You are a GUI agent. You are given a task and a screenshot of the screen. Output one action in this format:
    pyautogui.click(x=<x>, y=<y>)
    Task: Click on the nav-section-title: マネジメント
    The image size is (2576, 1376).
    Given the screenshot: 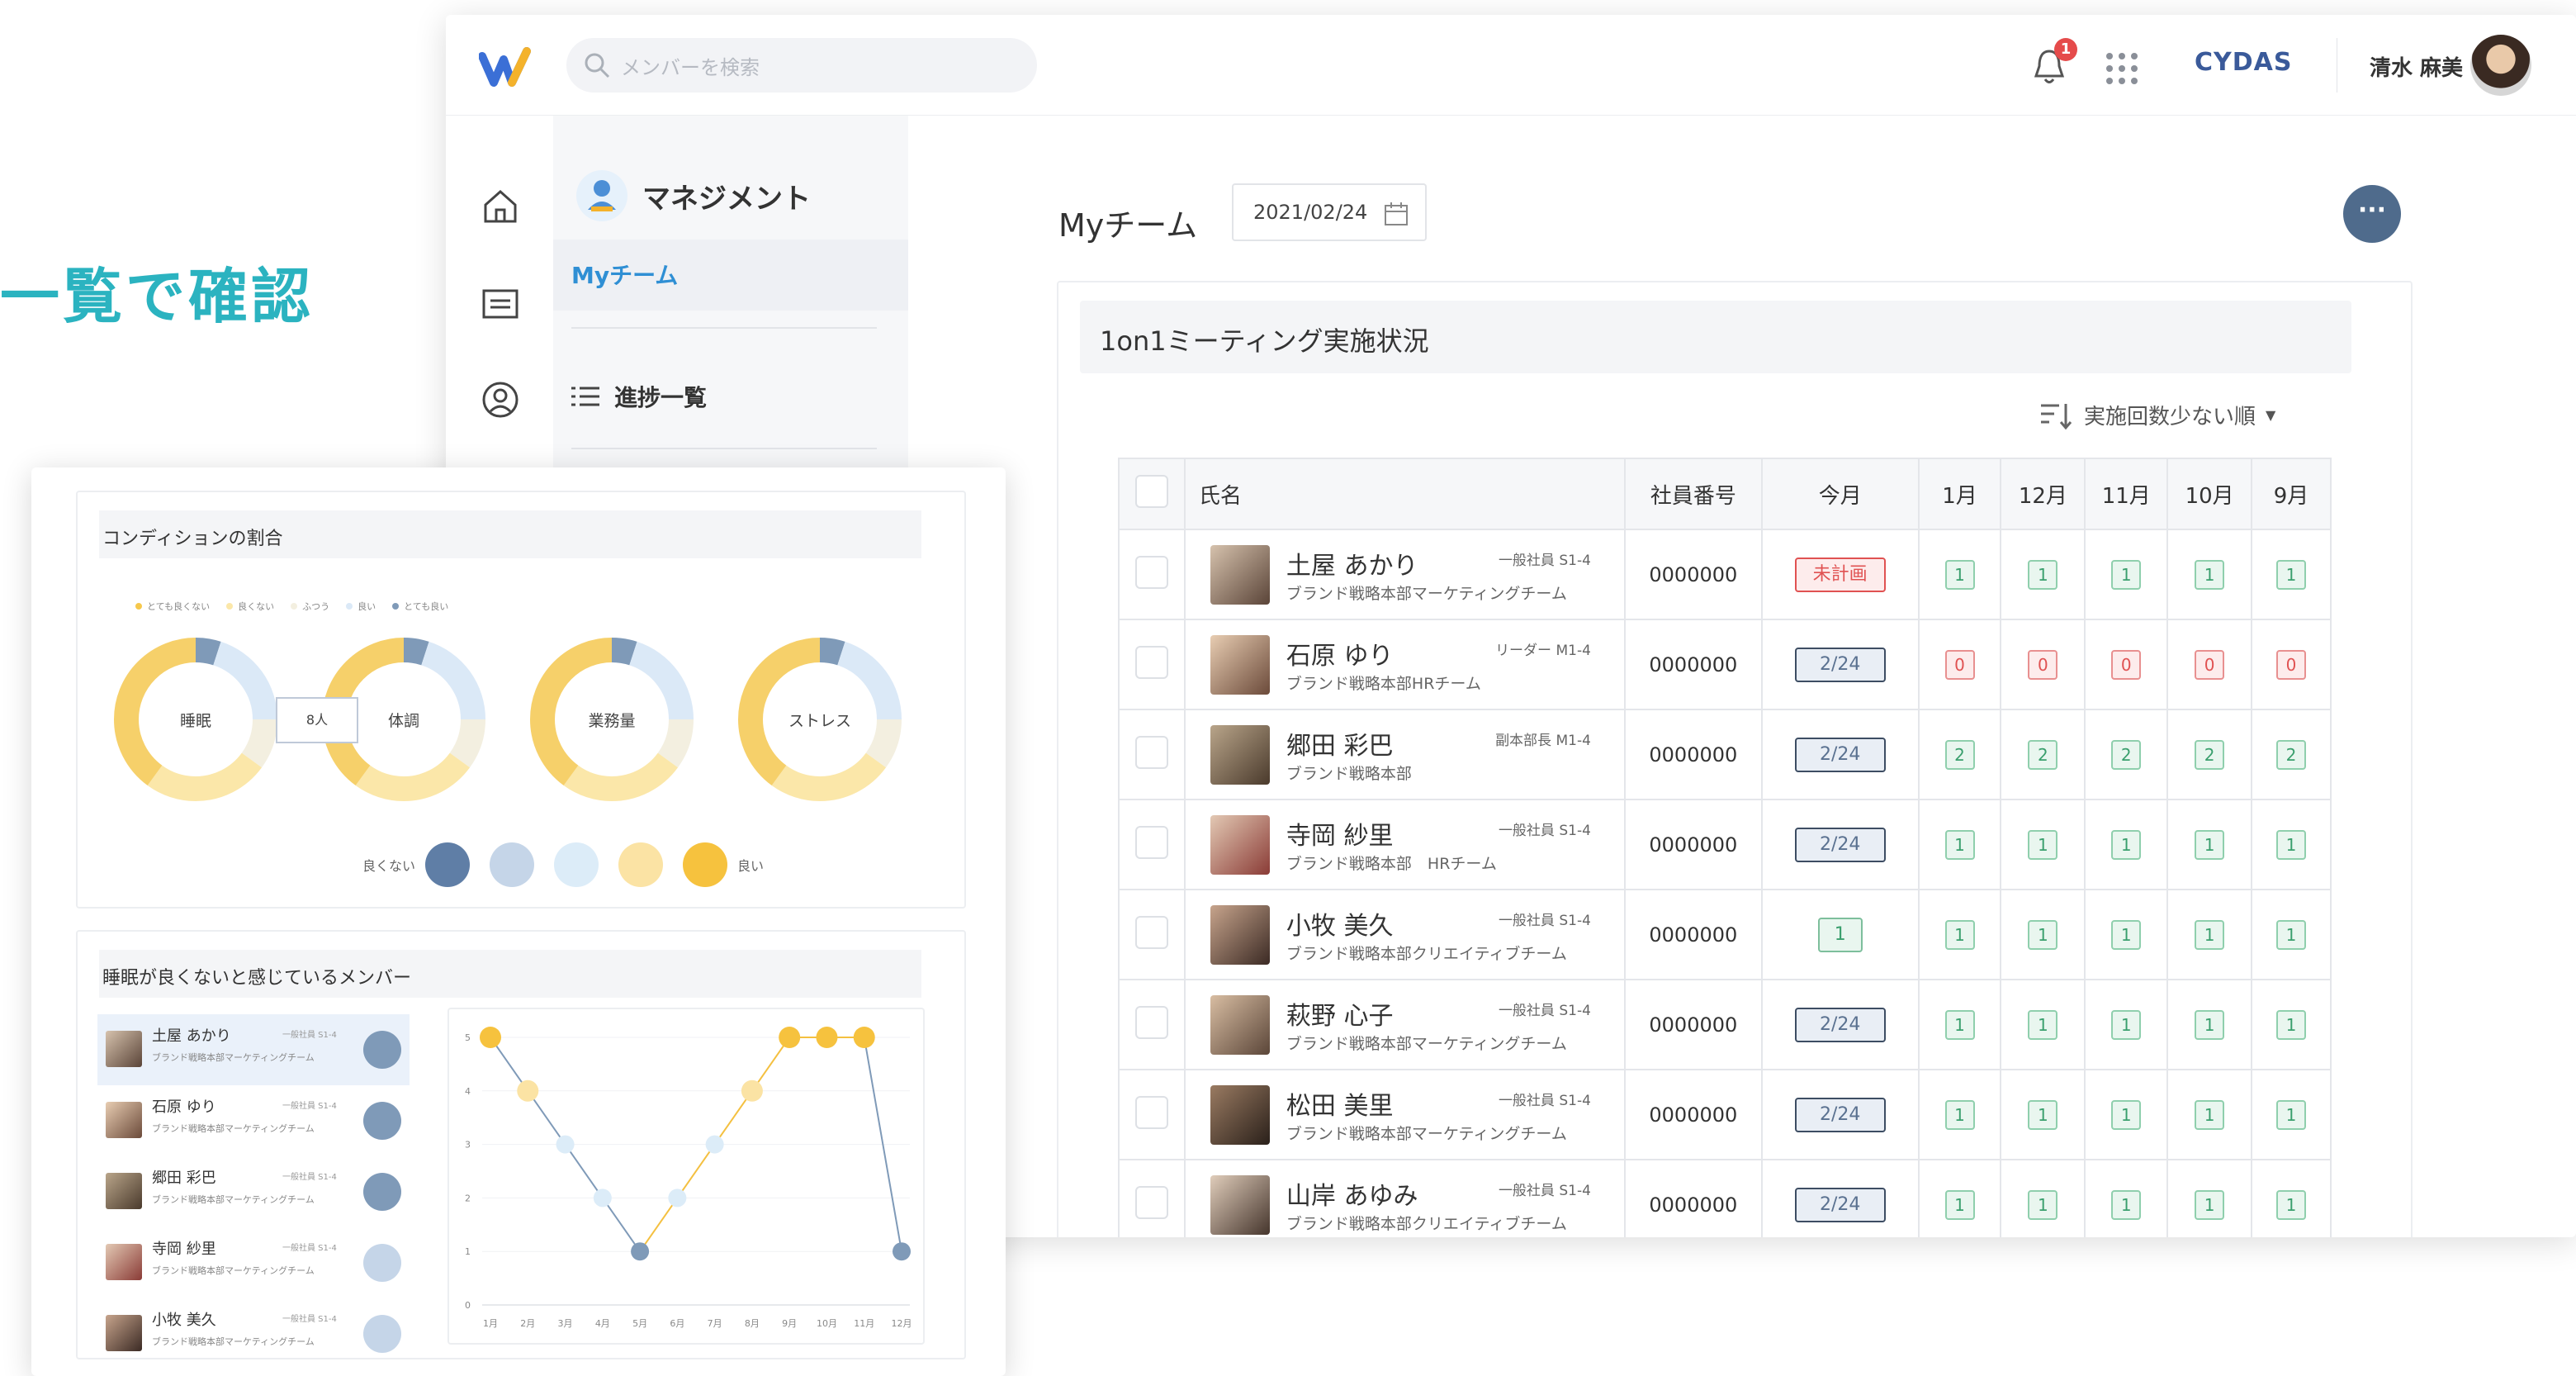 What is the action you would take?
    pyautogui.click(x=693, y=196)
    